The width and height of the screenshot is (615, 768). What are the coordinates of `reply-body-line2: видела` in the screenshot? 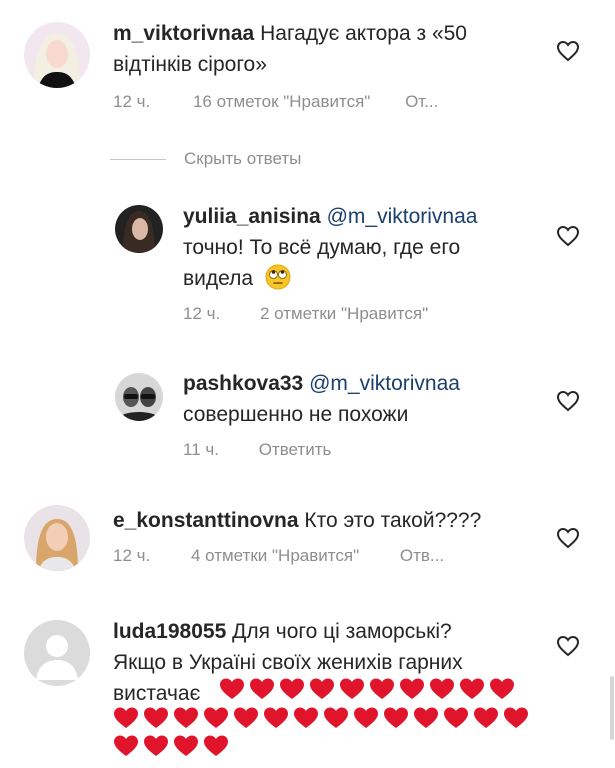 It's located at (218, 278).